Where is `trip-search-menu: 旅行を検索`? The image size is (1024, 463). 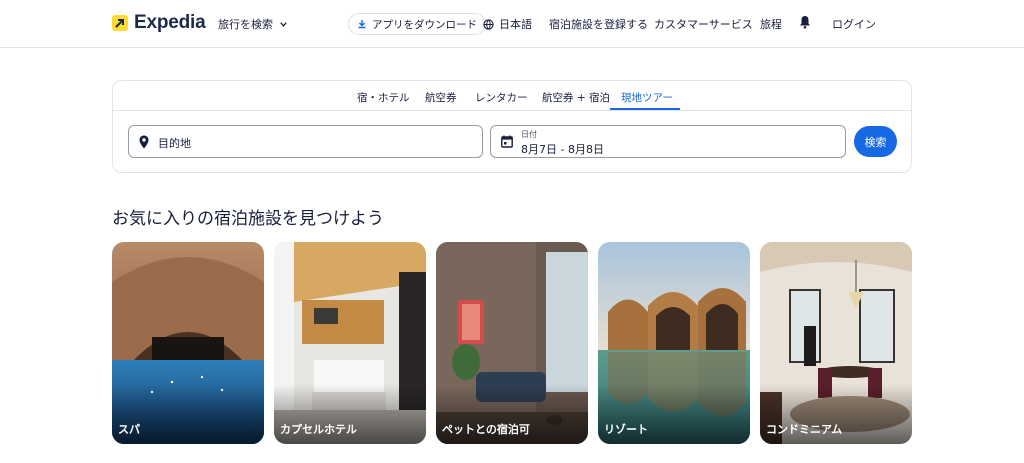
trip-search-menu: 旅行を検索 is located at coordinates (253, 24).